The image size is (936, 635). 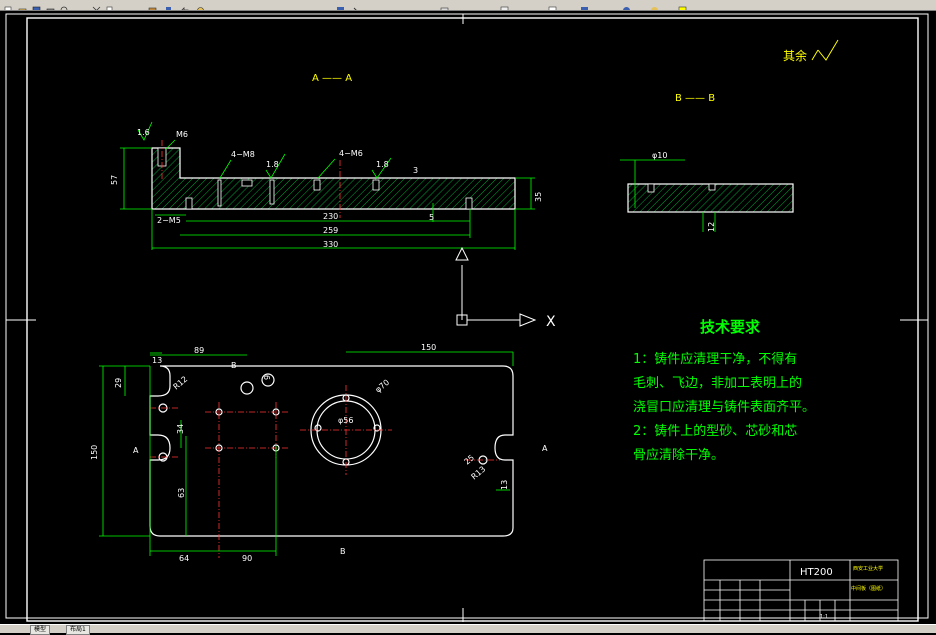 What do you see at coordinates (678, 455) in the screenshot?
I see `notes-line-5: 骨应清除干净。` at bounding box center [678, 455].